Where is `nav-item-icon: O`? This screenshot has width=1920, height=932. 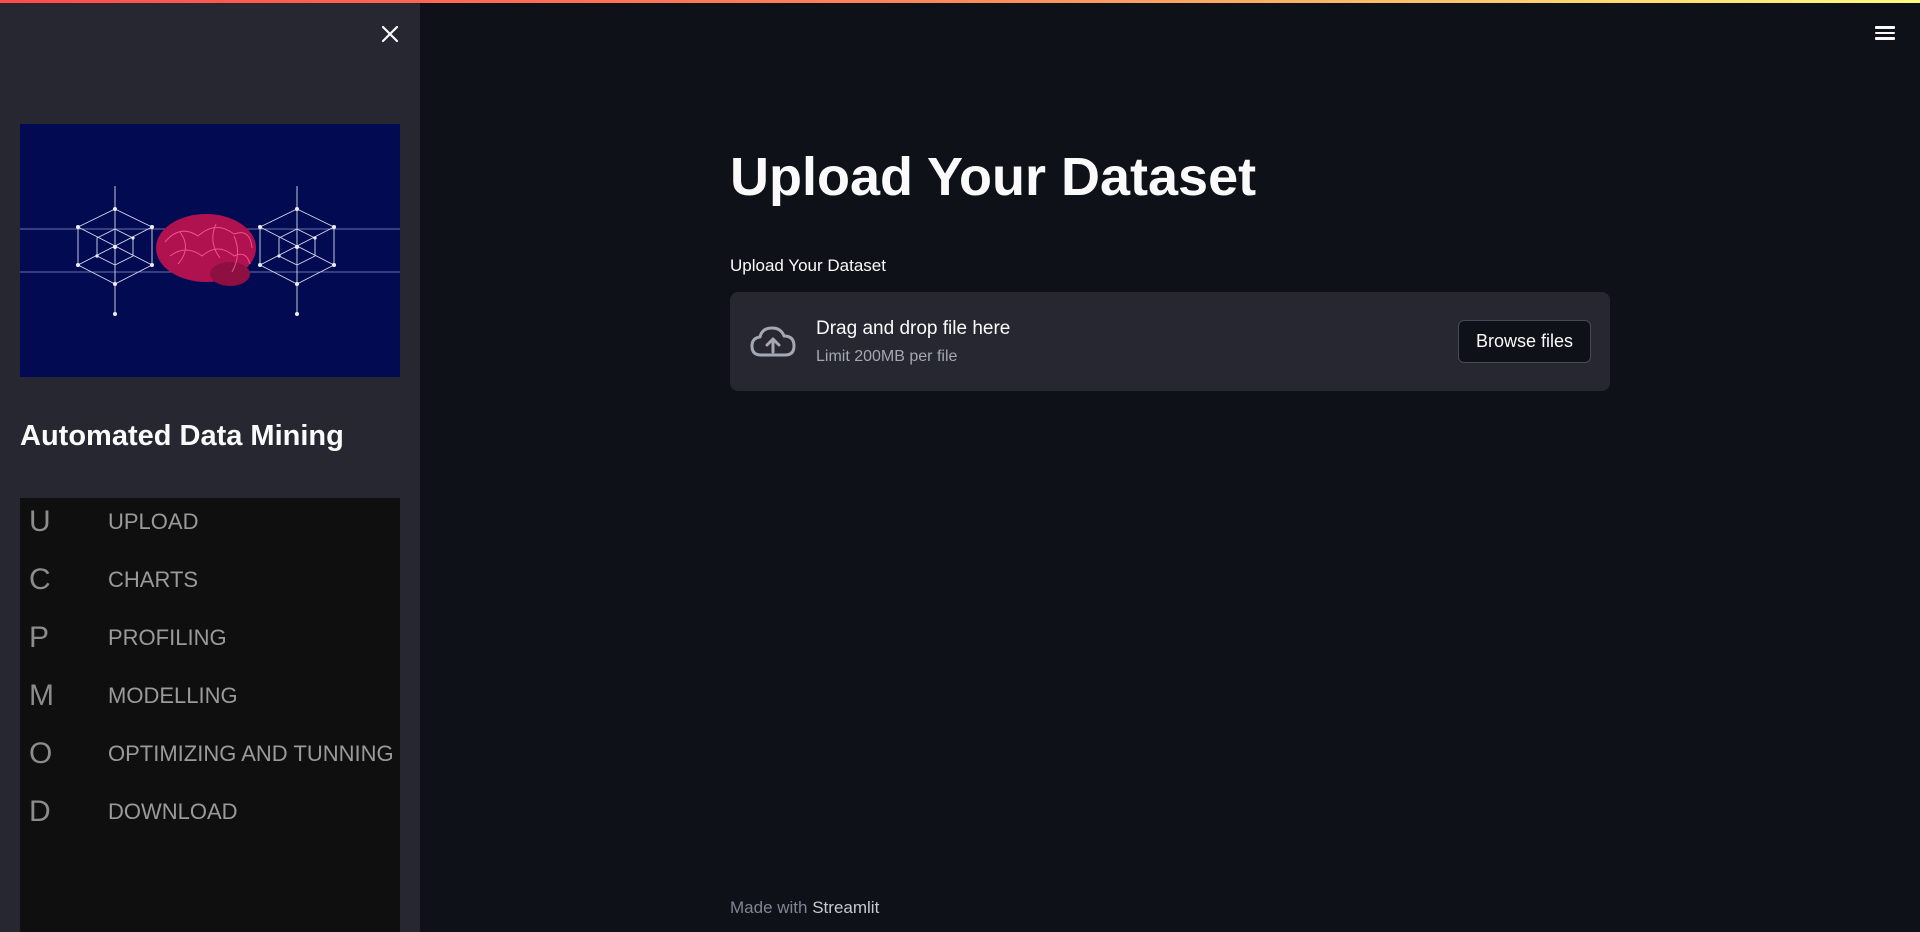 nav-item-icon: O is located at coordinates (41, 753).